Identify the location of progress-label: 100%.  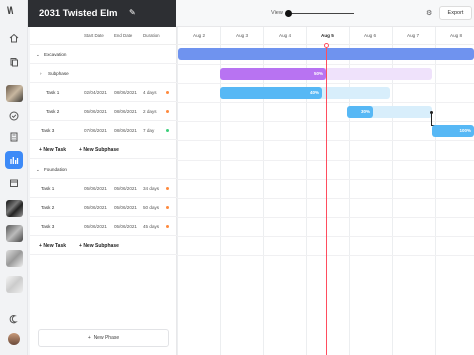
(465, 130).